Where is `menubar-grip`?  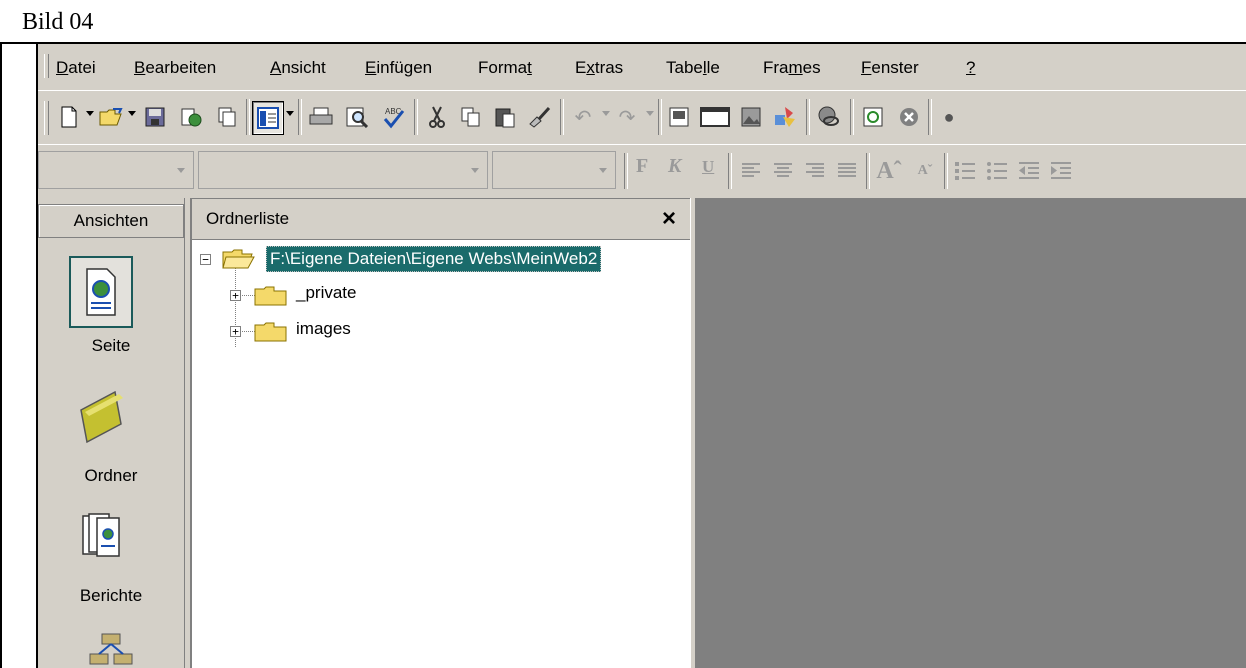 menubar-grip is located at coordinates (46, 66).